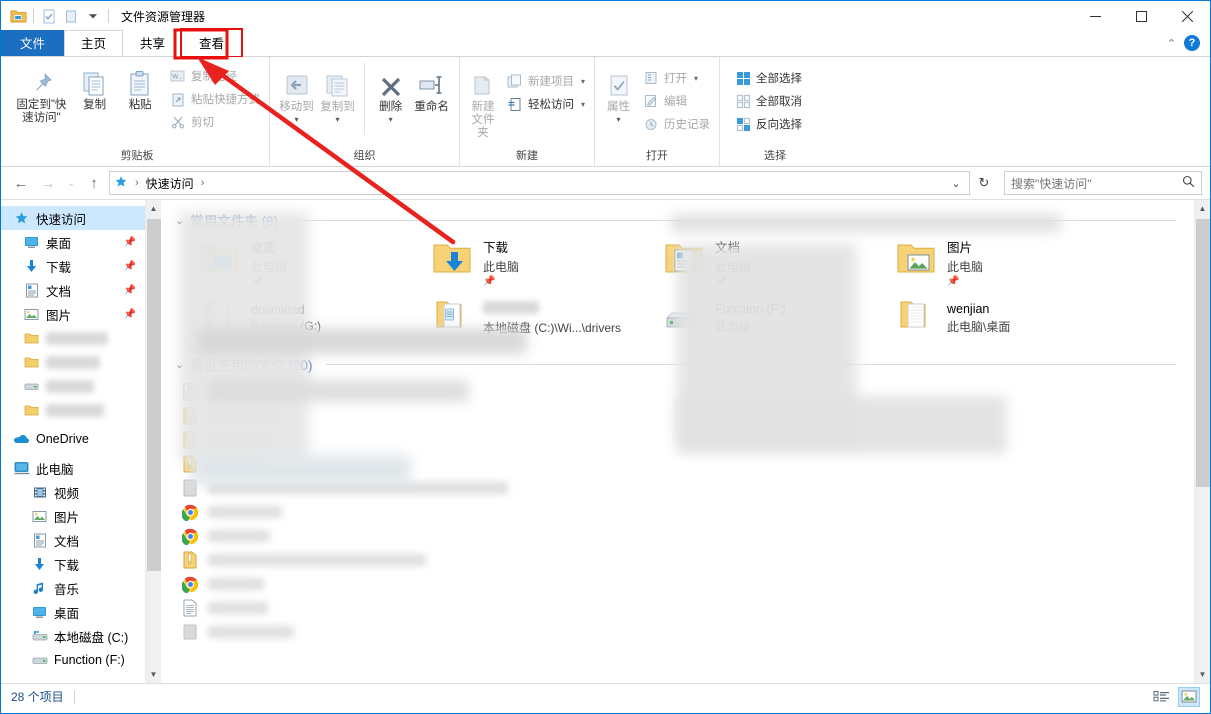 This screenshot has height=714, width=1211. I want to click on content-scroll-track, so click(1202, 441).